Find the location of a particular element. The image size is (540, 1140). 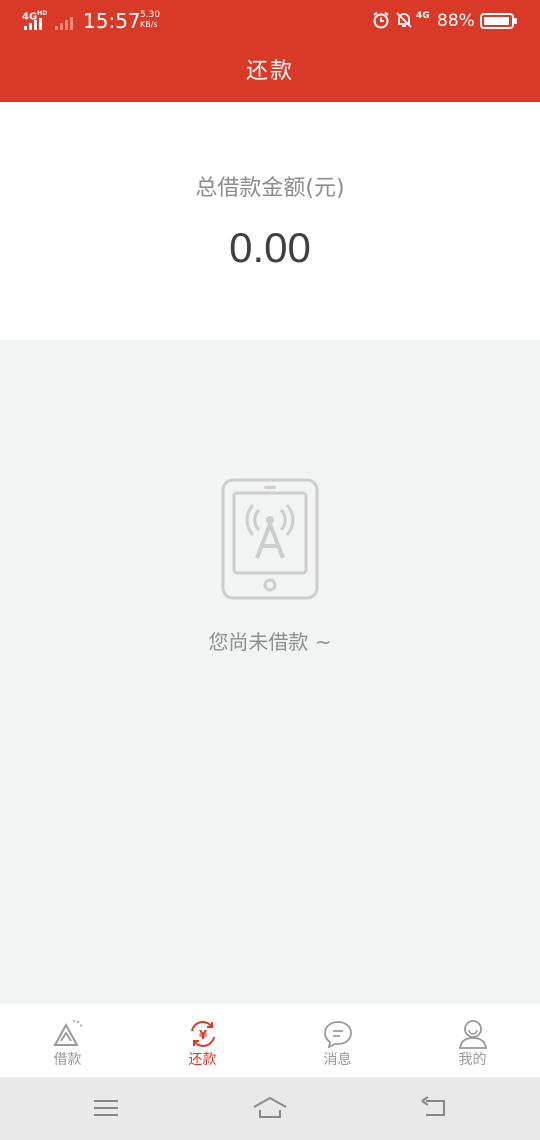

menu-icon is located at coordinates (106, 1108).